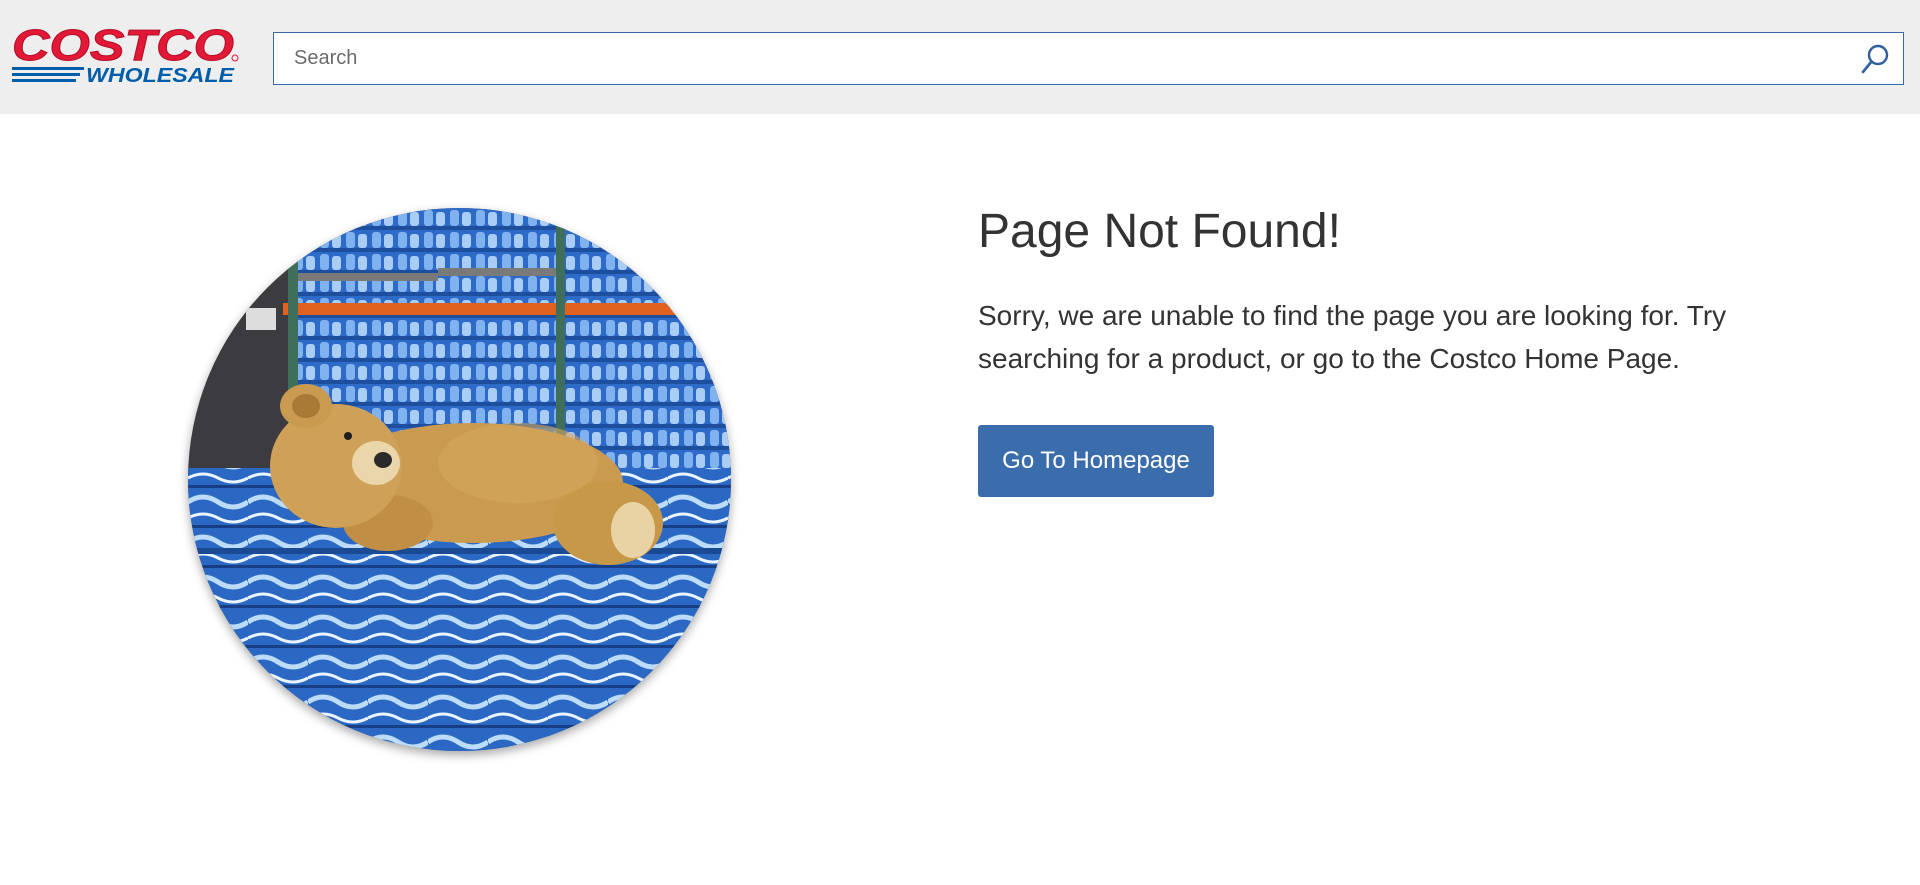 This screenshot has height=885, width=1920. Describe the element at coordinates (1096, 461) in the screenshot. I see `go-to-homepage-button: Go To Homepage` at that location.